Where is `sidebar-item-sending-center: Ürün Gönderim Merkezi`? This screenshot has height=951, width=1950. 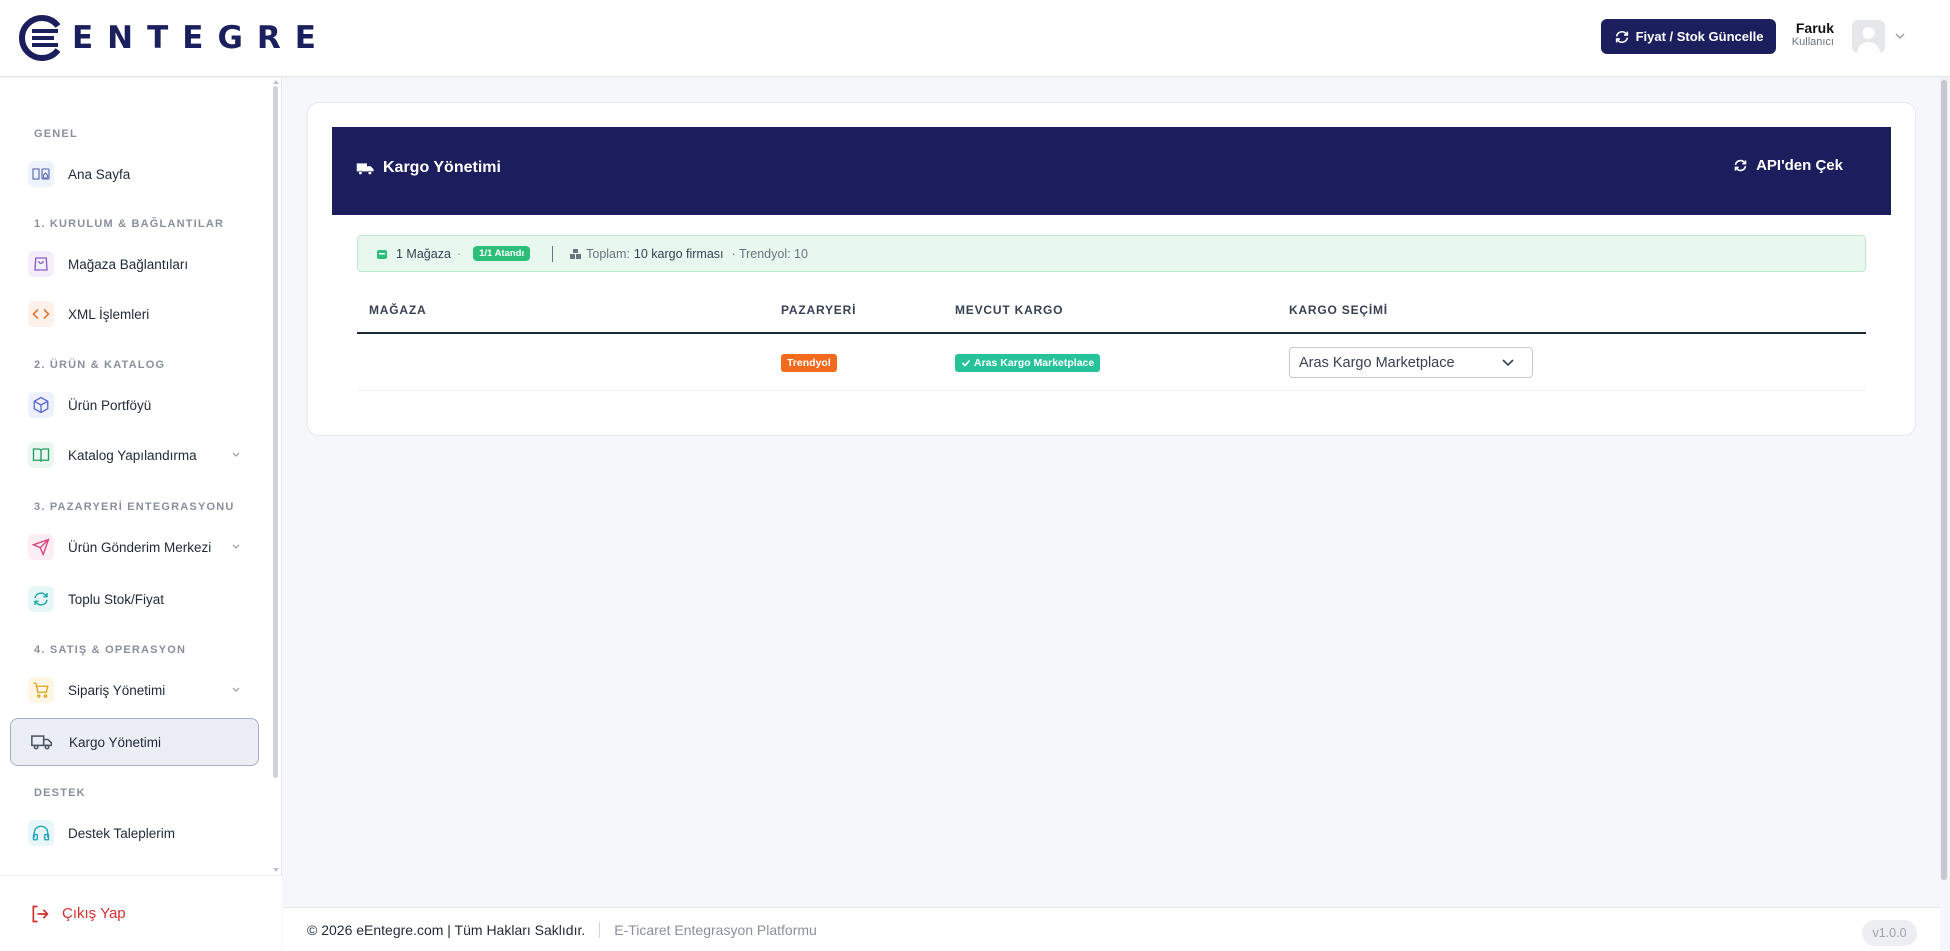 sidebar-item-sending-center: Ürün Gönderim Merkezi is located at coordinates (134, 547).